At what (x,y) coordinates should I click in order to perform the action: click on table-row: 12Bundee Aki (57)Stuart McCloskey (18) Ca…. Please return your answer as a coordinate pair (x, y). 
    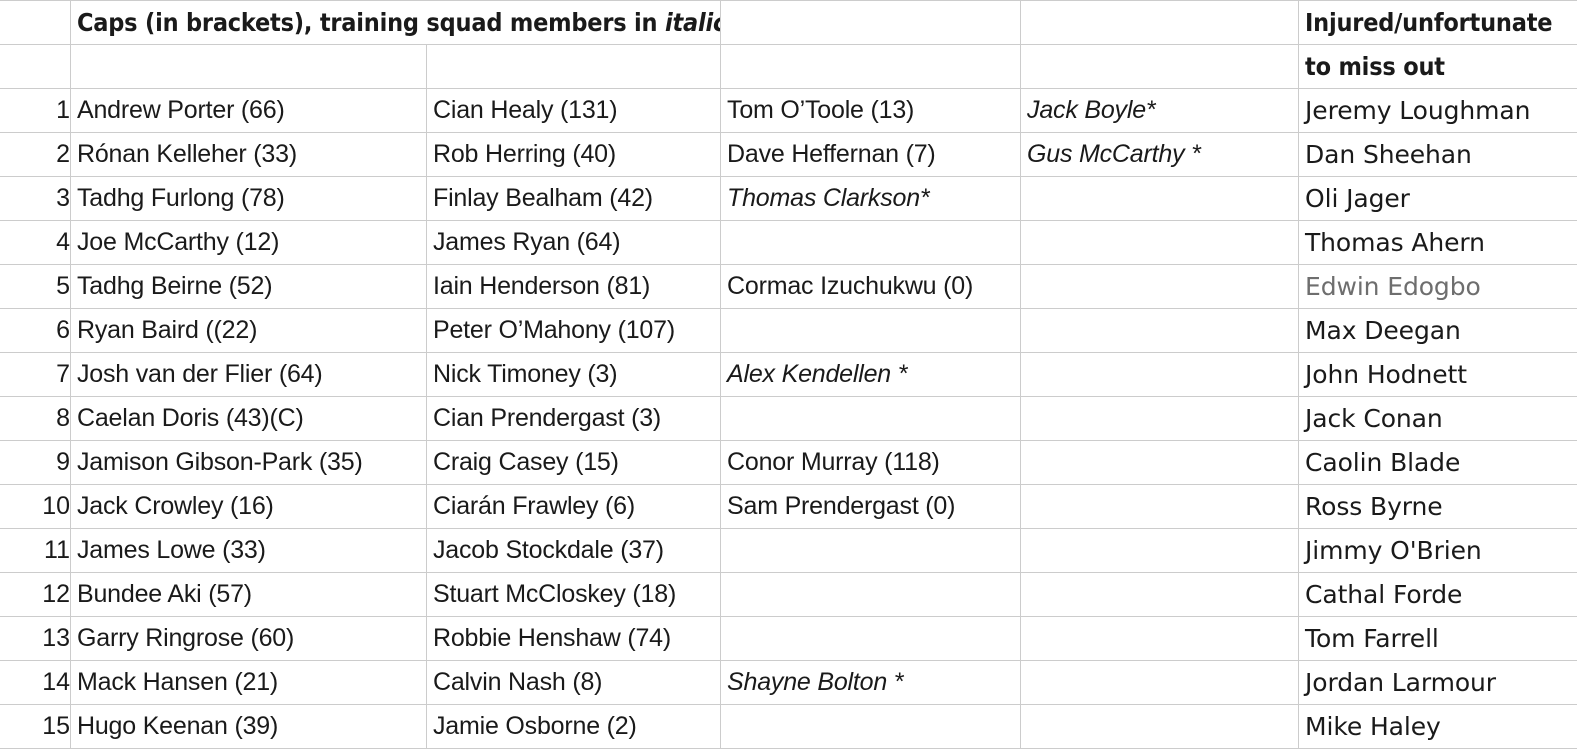
    Looking at the image, I should click on (789, 595).